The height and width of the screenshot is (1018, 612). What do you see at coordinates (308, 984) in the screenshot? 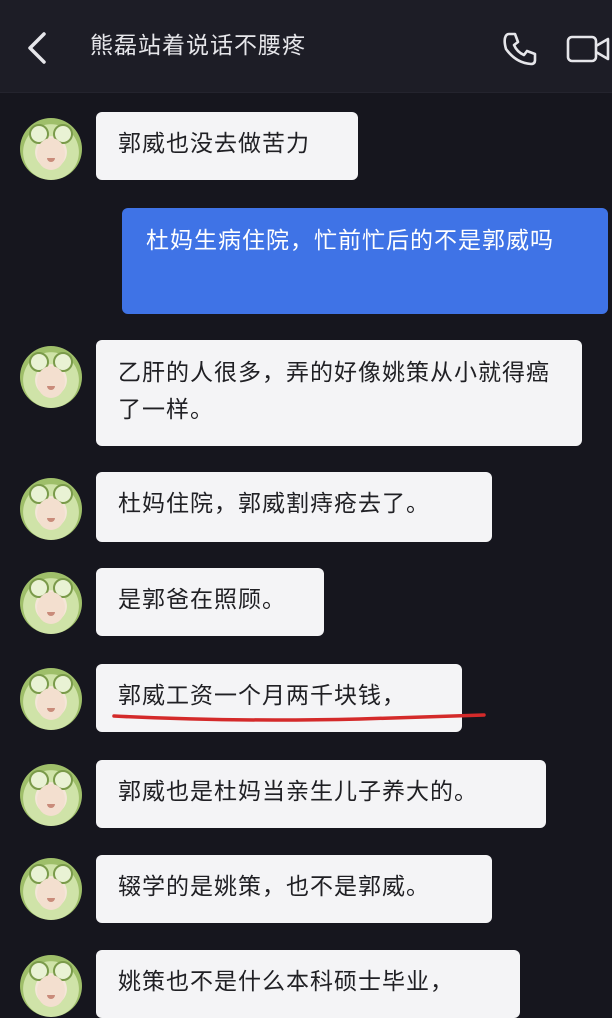
I see `received-message-bubble: 姚策也不是什么本科硕士毕业，` at bounding box center [308, 984].